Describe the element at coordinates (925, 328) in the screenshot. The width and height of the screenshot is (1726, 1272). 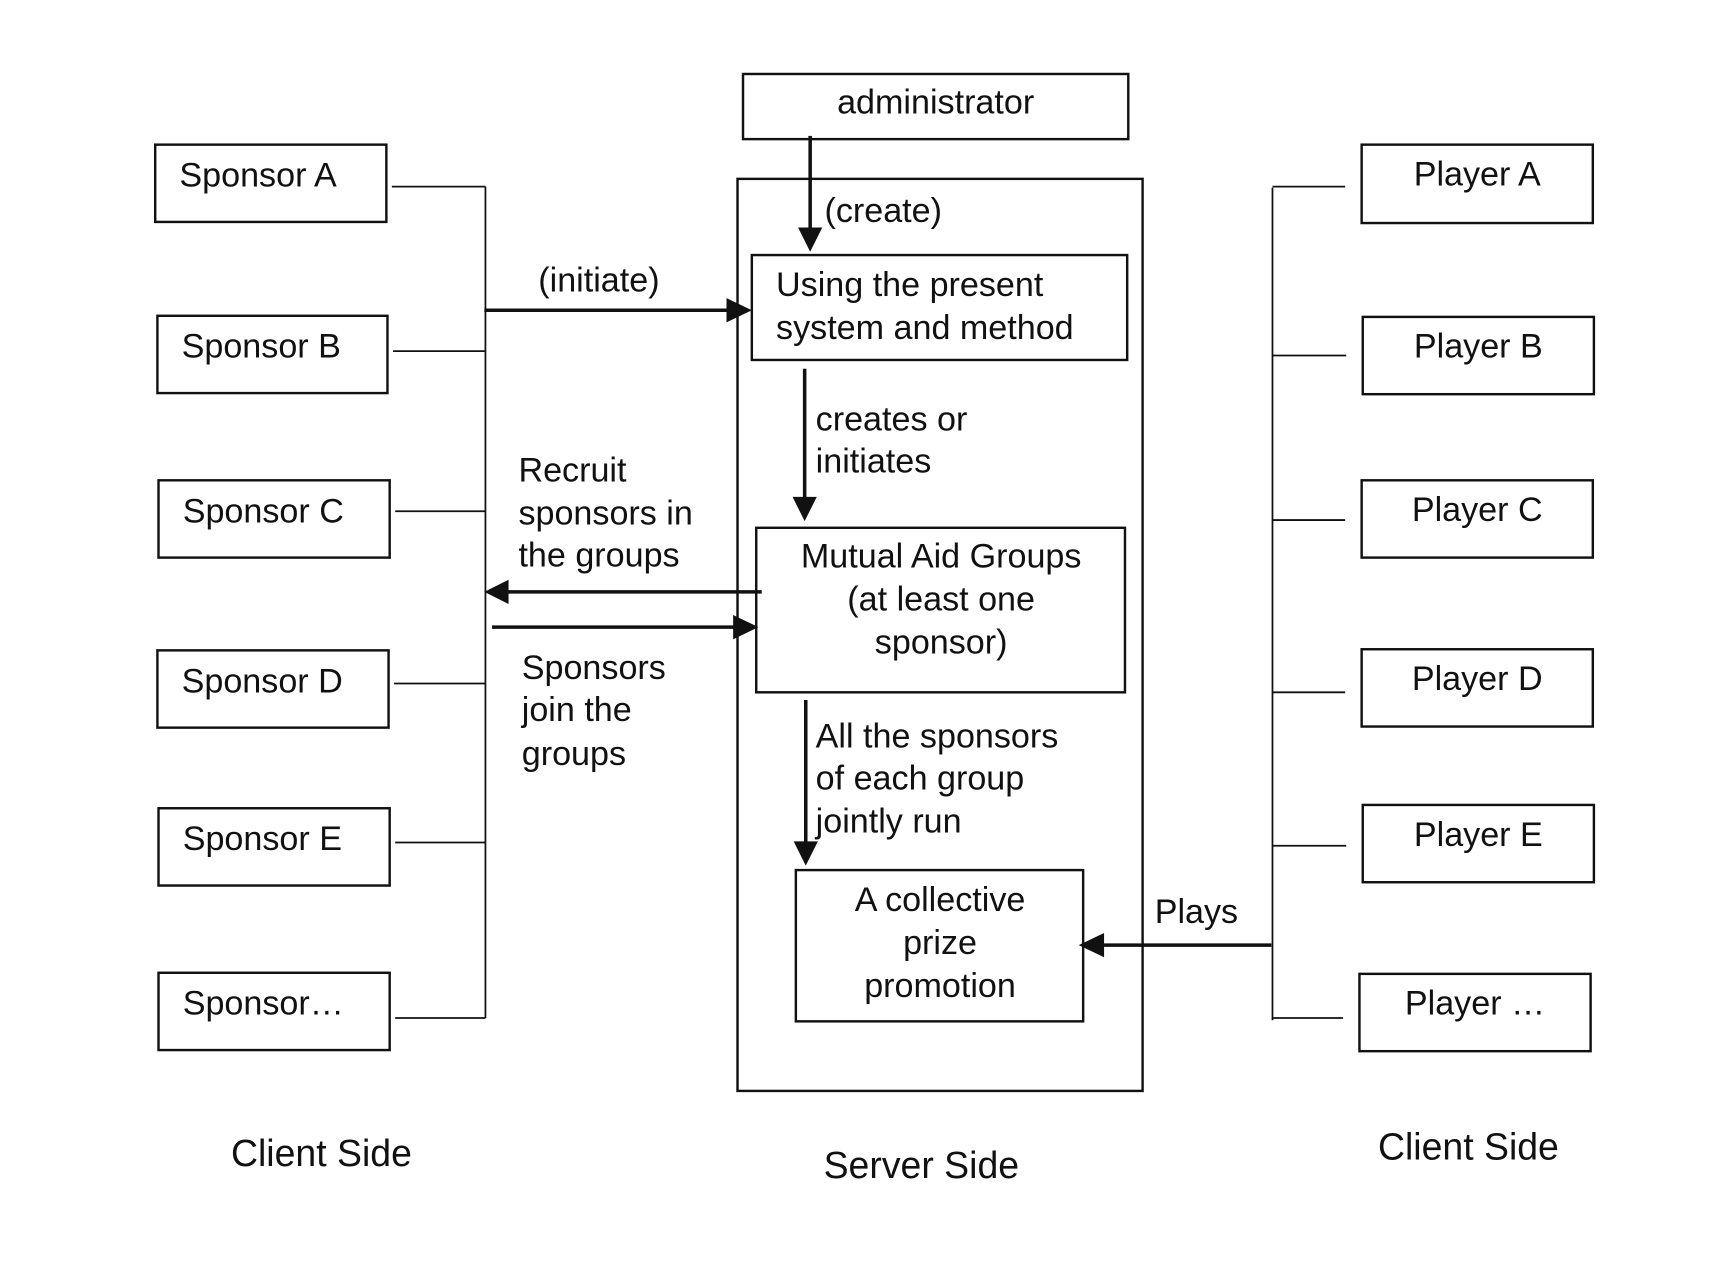
I see `system-label-line-2: system and method` at that location.